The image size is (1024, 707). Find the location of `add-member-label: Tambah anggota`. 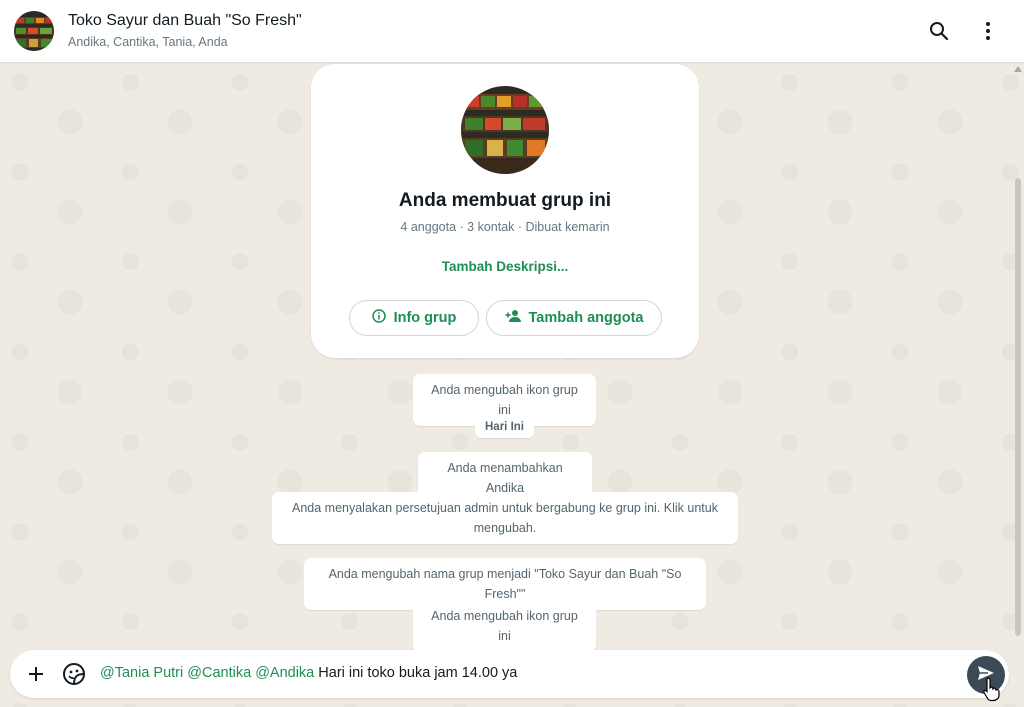

add-member-label: Tambah anggota is located at coordinates (586, 318).